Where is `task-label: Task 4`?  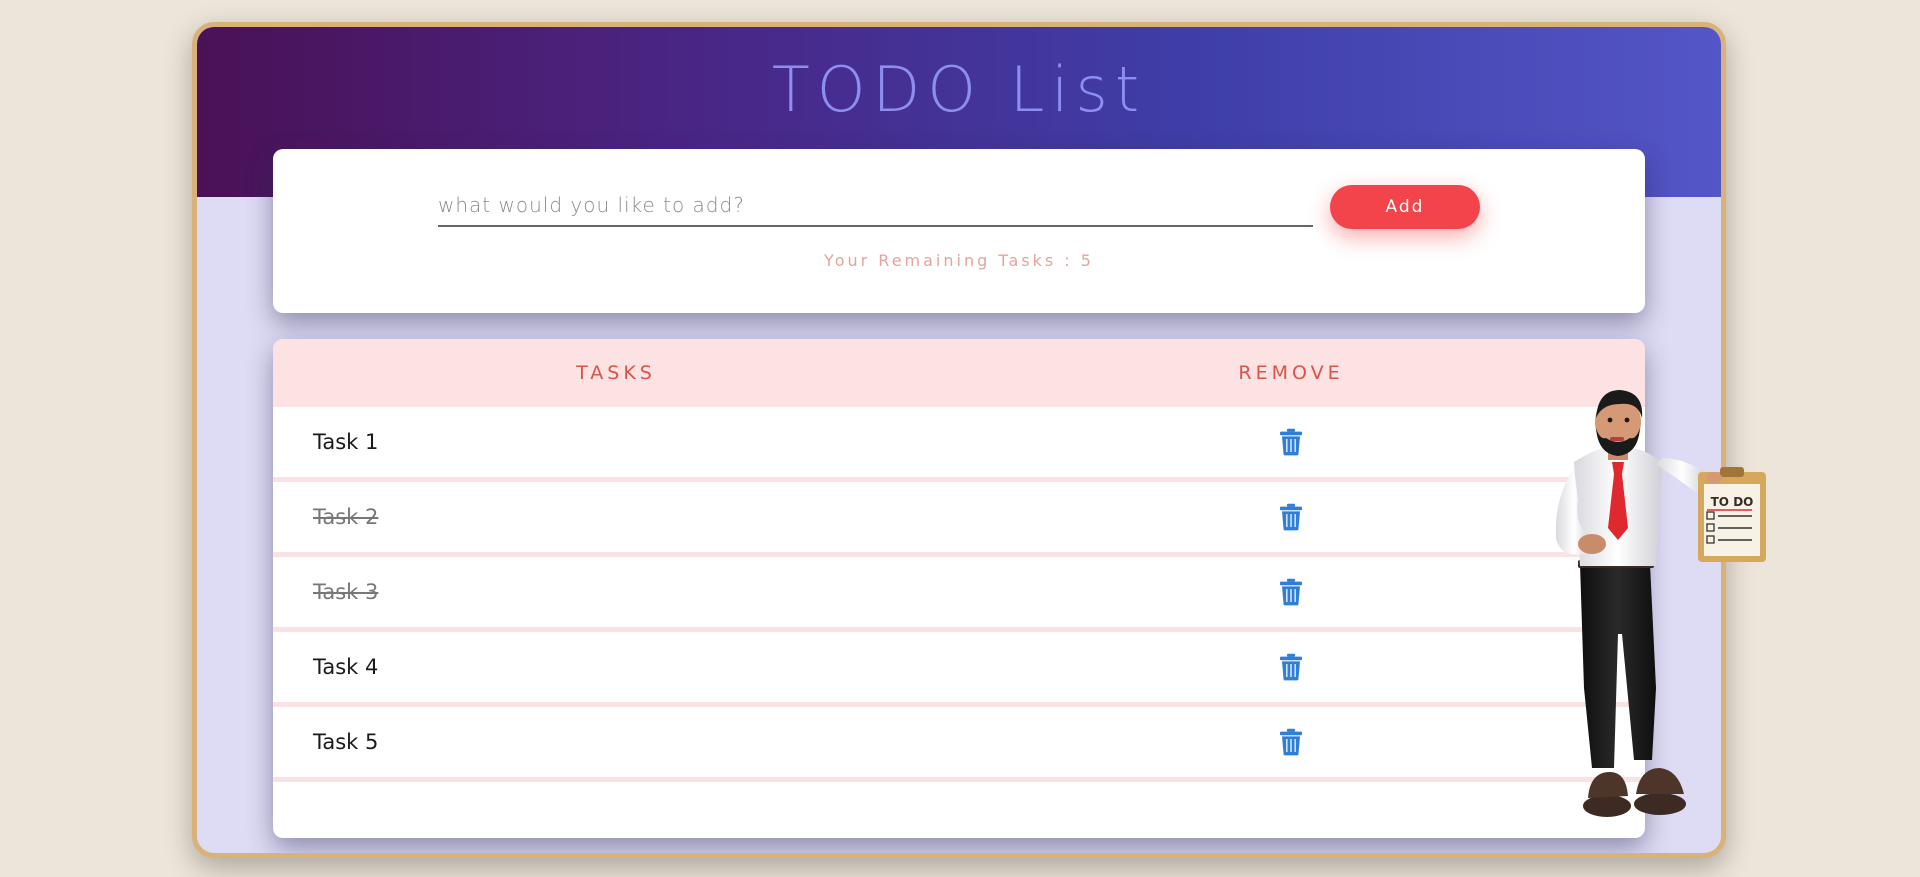 task-label: Task 4 is located at coordinates (616, 667).